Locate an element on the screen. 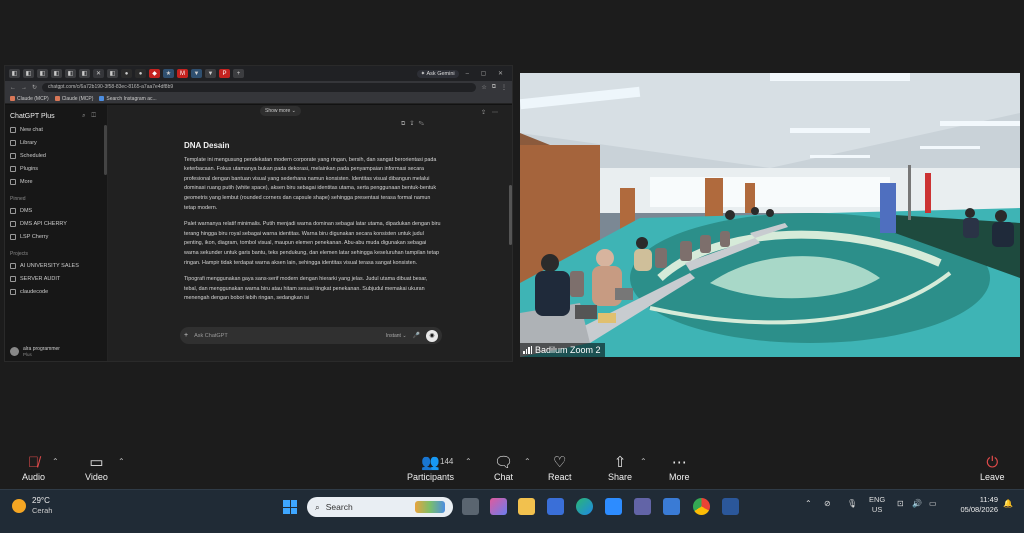  more-button: ⋯ More is located at coordinates (679, 467).